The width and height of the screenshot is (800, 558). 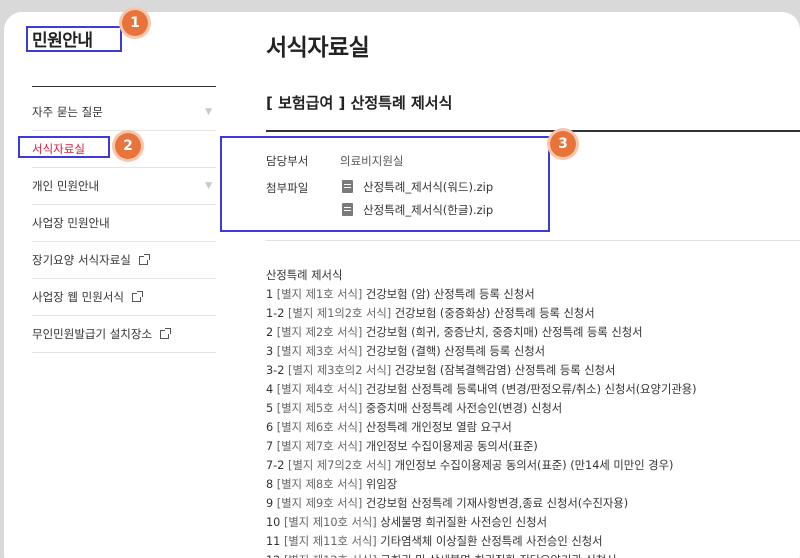 What do you see at coordinates (275, 541) in the screenshot?
I see `form-number: 11` at bounding box center [275, 541].